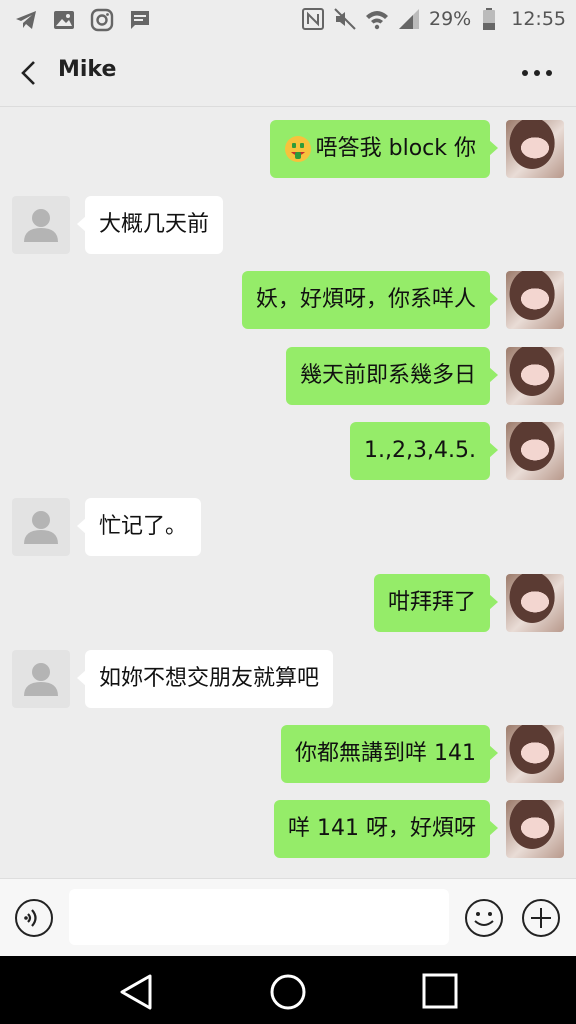  Describe the element at coordinates (489, 19) in the screenshot. I see `battery-icon` at that location.